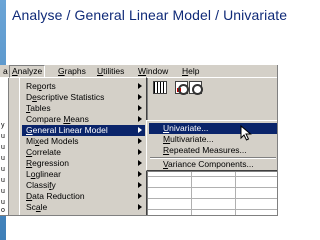  I want to click on menu-item-descriptive-statistics: Descriptive Statistics, so click(83, 97).